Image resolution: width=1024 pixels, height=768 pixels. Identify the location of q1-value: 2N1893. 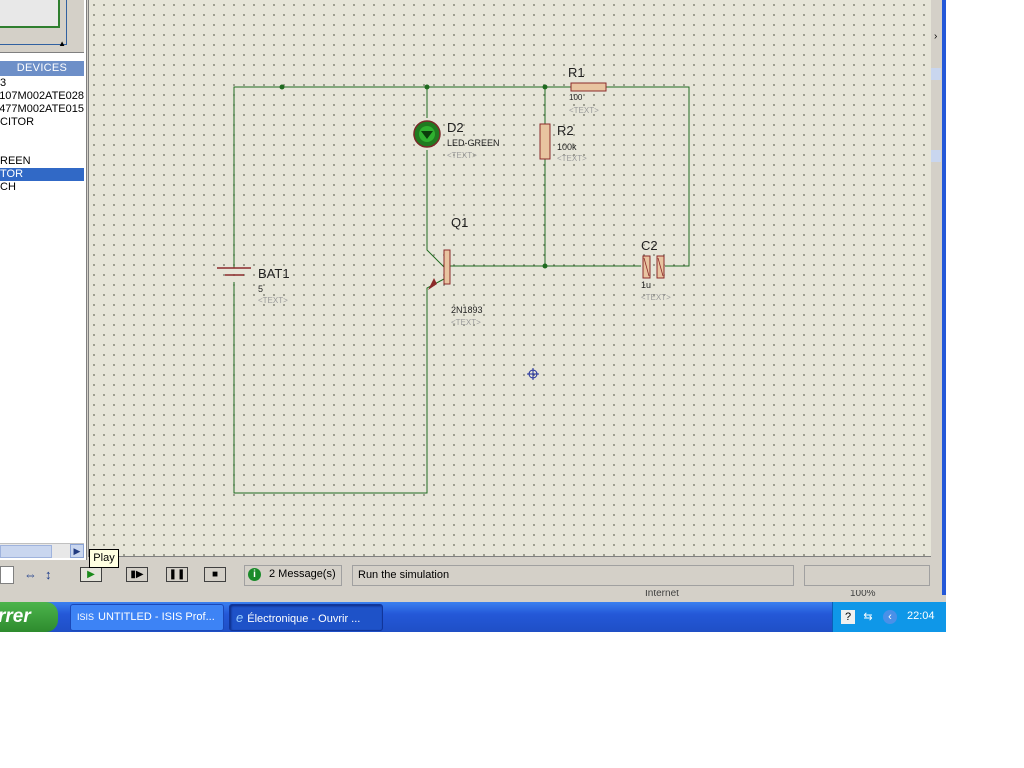
(467, 310).